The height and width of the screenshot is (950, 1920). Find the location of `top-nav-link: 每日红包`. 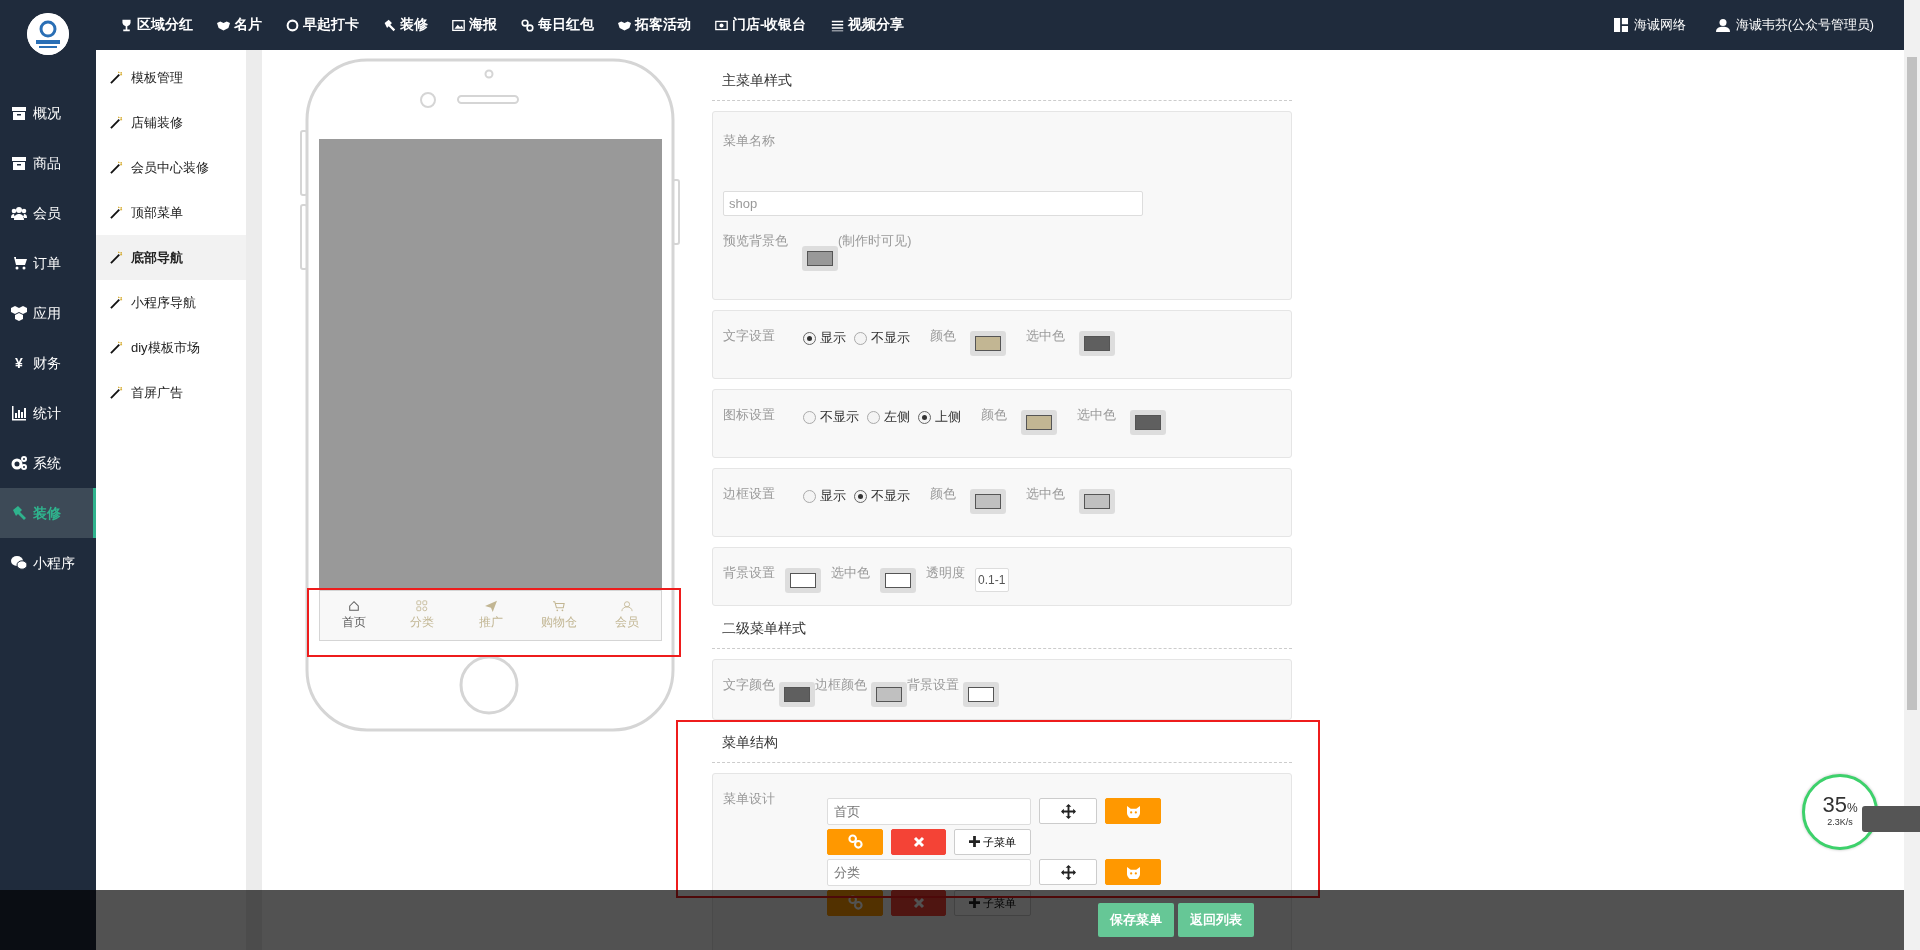

top-nav-link: 每日红包 is located at coordinates (557, 25).